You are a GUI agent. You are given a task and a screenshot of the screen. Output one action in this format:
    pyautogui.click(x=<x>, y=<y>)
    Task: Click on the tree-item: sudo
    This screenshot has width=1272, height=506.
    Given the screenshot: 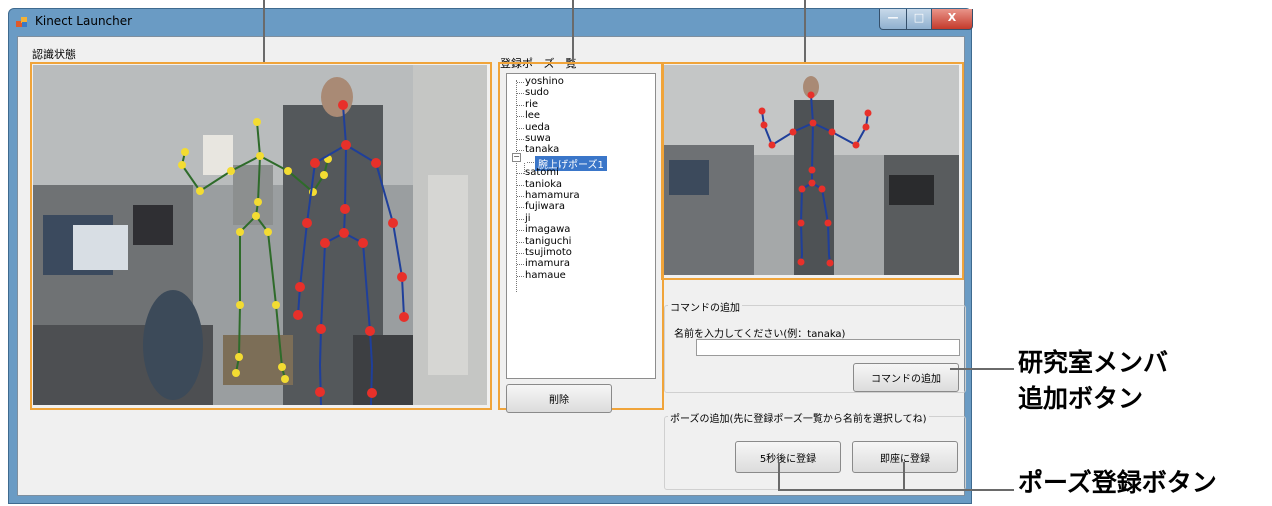 What is the action you would take?
    pyautogui.click(x=532, y=92)
    